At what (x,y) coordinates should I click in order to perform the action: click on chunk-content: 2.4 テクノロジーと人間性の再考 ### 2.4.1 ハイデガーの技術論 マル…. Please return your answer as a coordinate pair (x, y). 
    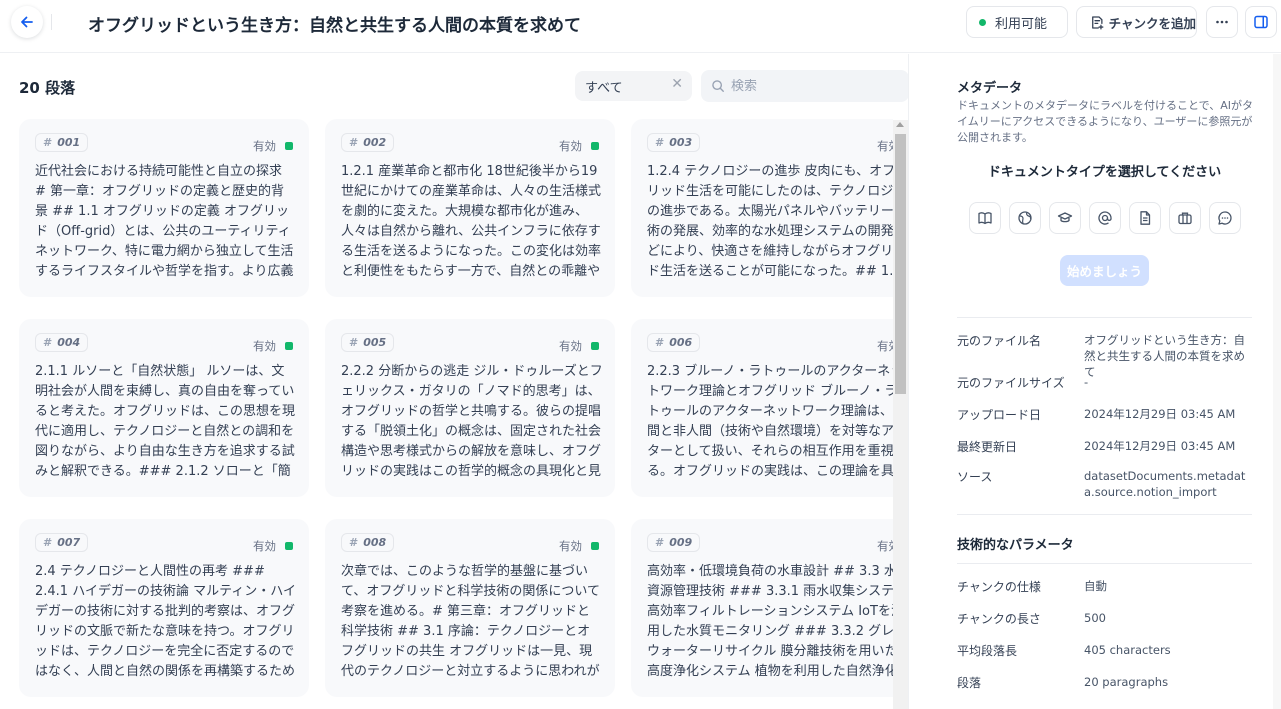
    Looking at the image, I should click on (166, 621).